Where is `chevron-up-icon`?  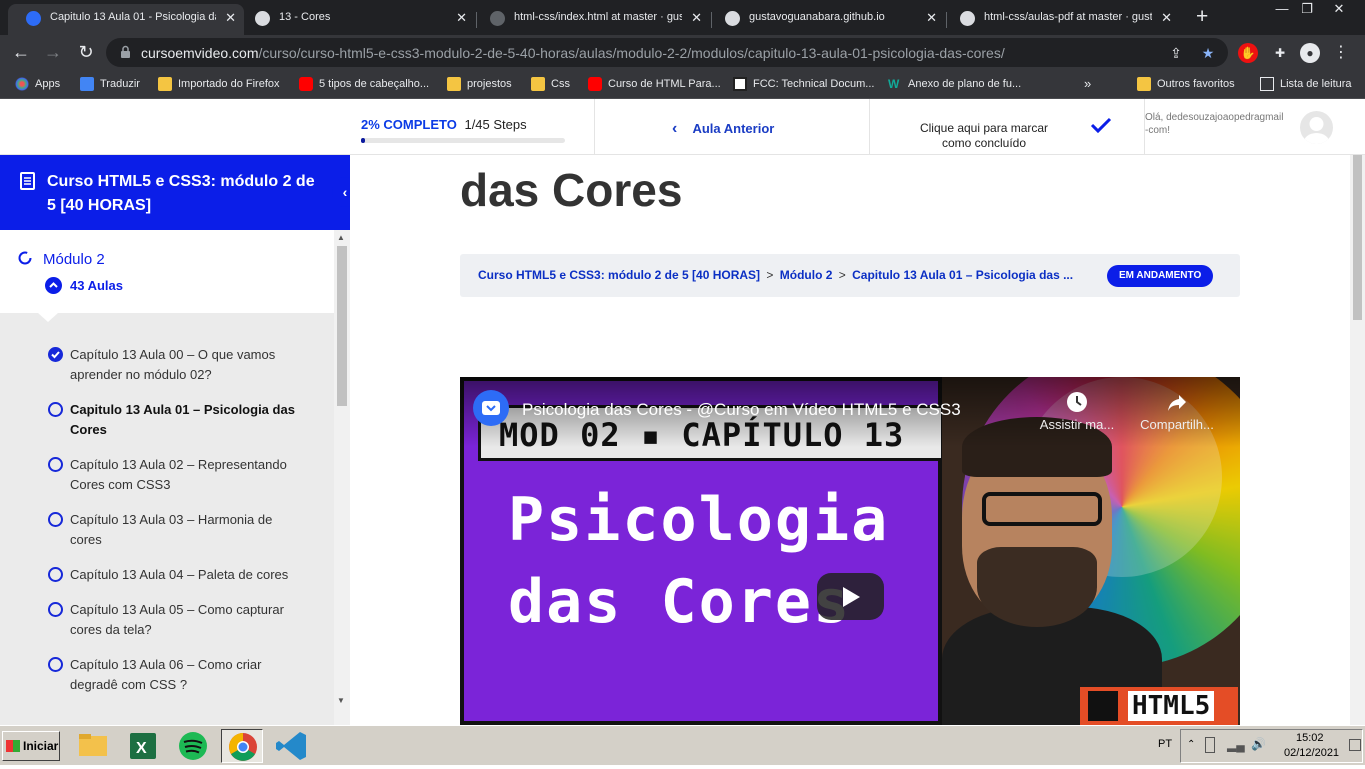 chevron-up-icon is located at coordinates (53, 285).